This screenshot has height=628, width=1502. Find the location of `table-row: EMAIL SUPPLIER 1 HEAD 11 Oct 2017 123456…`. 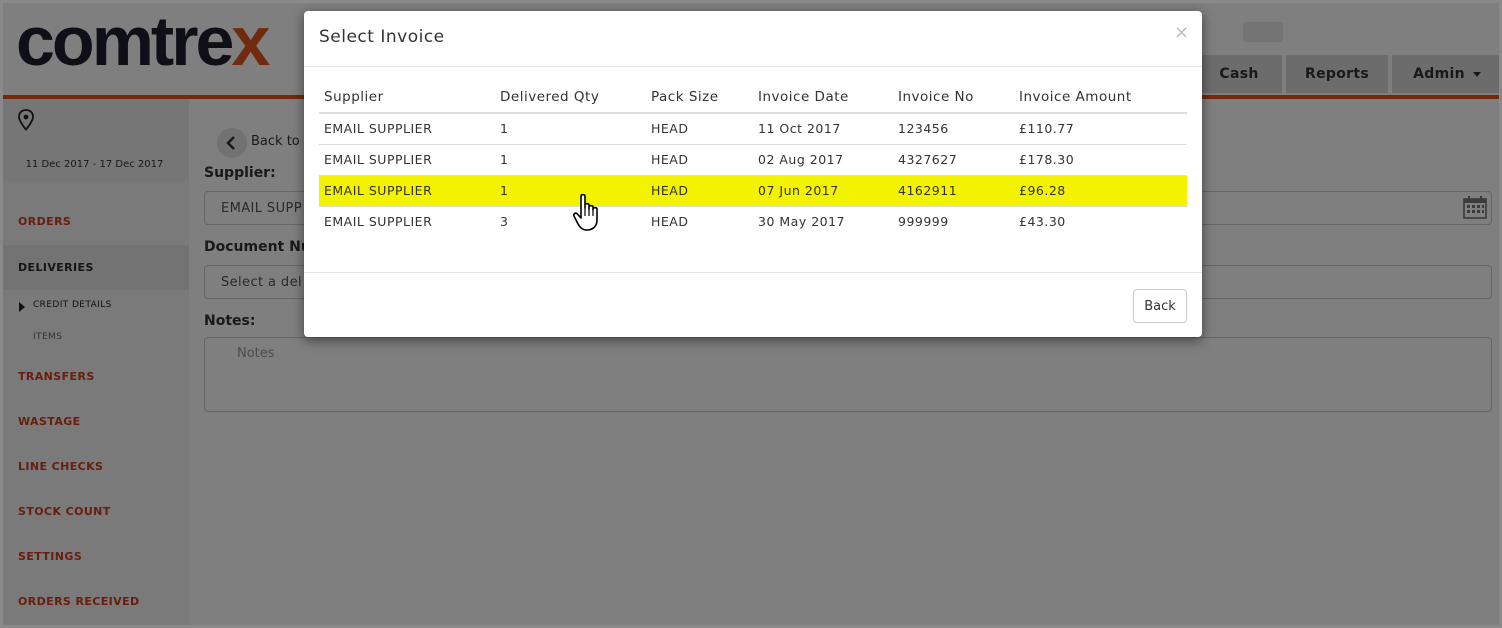

table-row: EMAIL SUPPLIER 1 HEAD 11 Oct 2017 123456… is located at coordinates (753, 128).